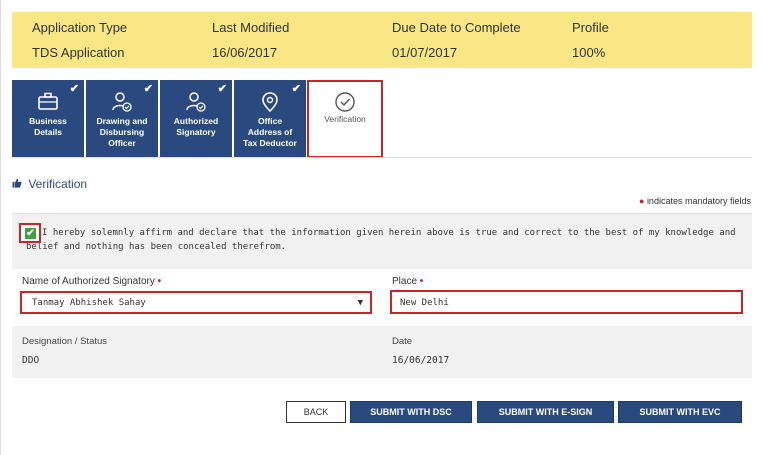  What do you see at coordinates (270, 132) in the screenshot?
I see `tab-label-line: Address of` at bounding box center [270, 132].